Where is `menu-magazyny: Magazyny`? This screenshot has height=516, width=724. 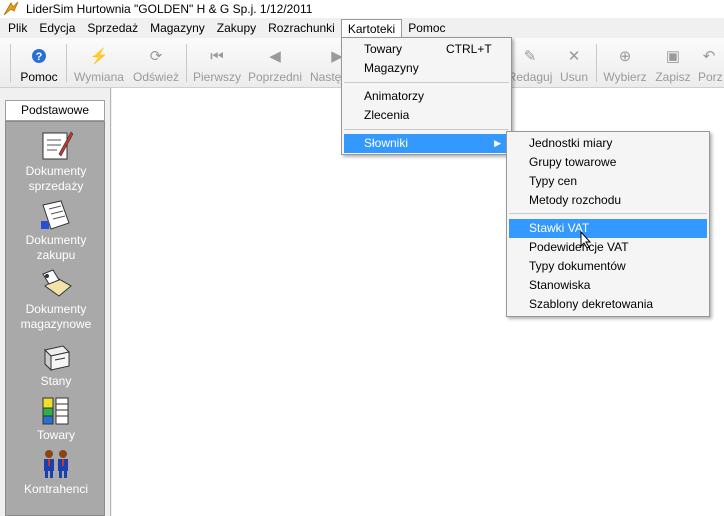
menu-magazyny: Magazyny is located at coordinates (177, 28).